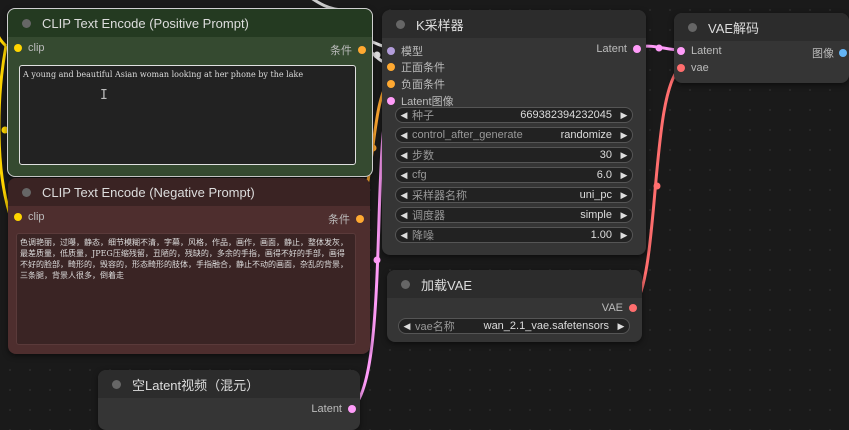 Image resolution: width=849 pixels, height=430 pixels. Describe the element at coordinates (604, 175) in the screenshot. I see `widget-value: 6.0` at that location.